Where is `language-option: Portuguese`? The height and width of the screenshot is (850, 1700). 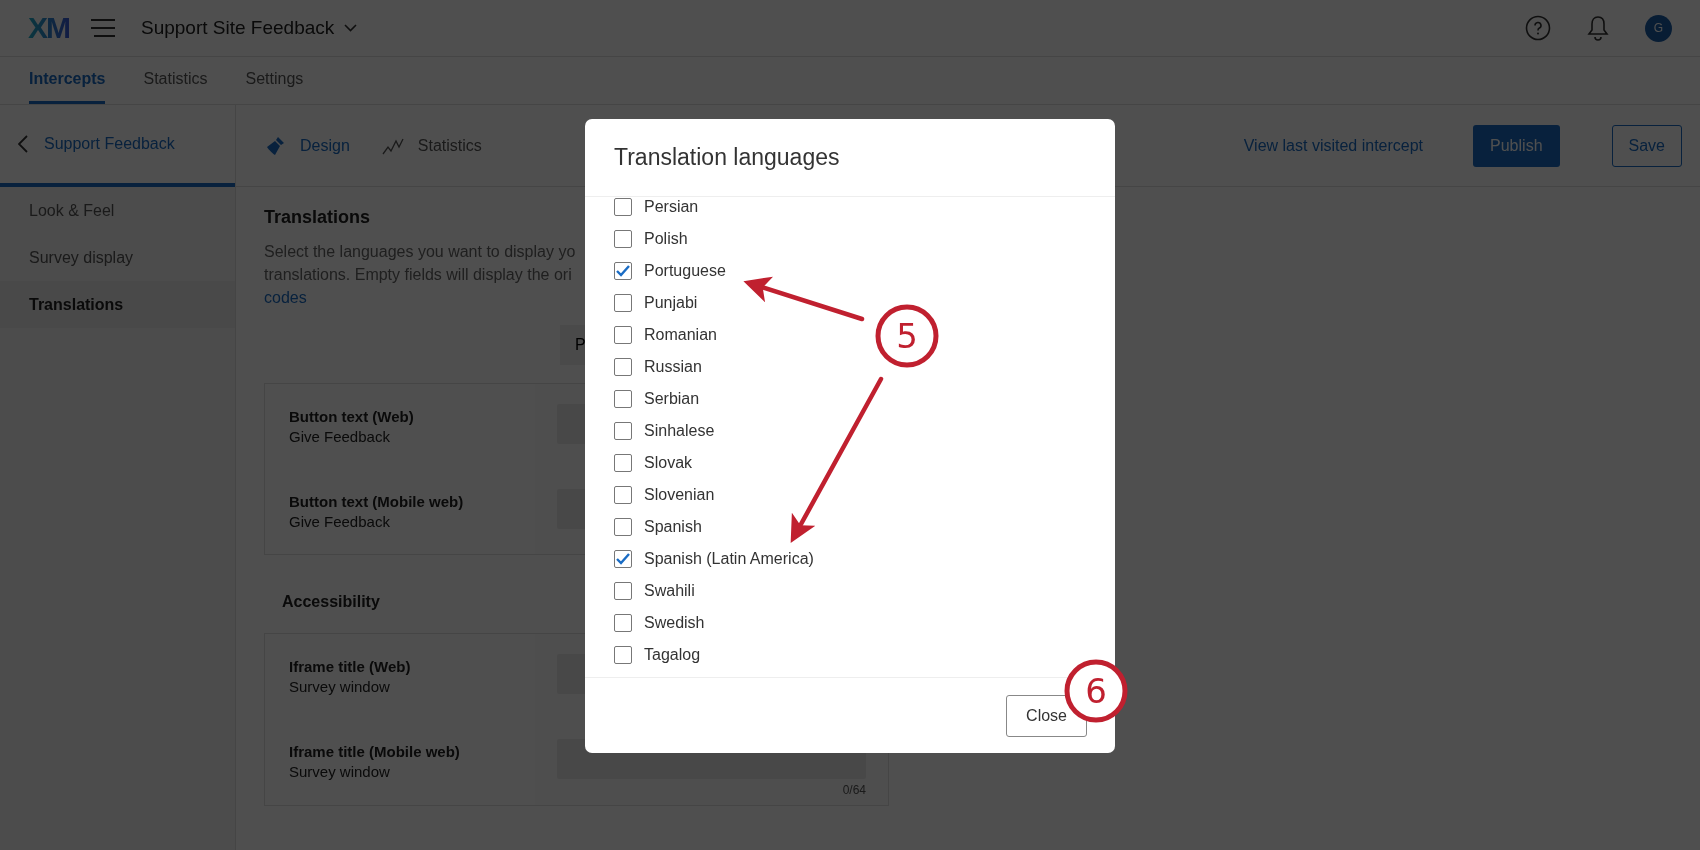 language-option: Portuguese is located at coordinates (670, 271).